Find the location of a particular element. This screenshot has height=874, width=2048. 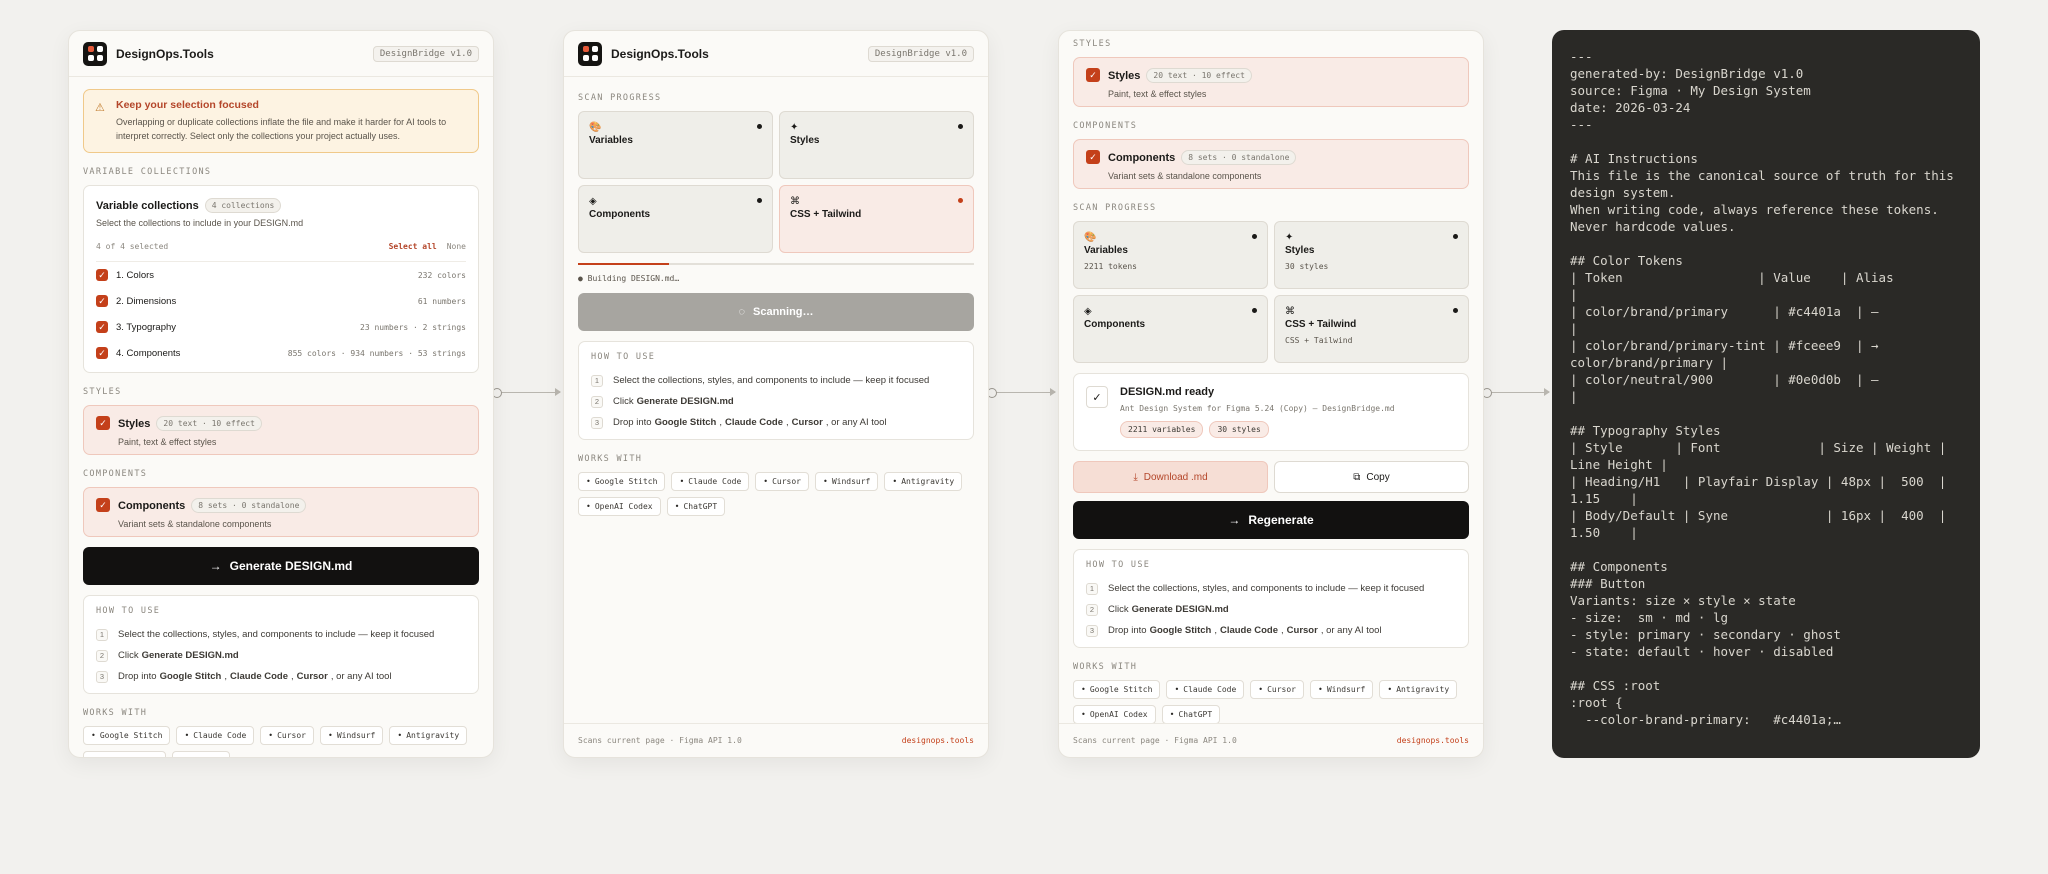

footer-text: Scans current page · Figma API 1.0 is located at coordinates (1155, 740).